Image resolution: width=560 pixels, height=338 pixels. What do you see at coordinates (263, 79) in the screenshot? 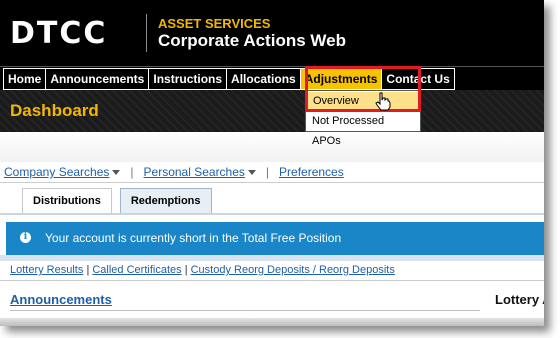
I see `nav-allocations: Allocations` at bounding box center [263, 79].